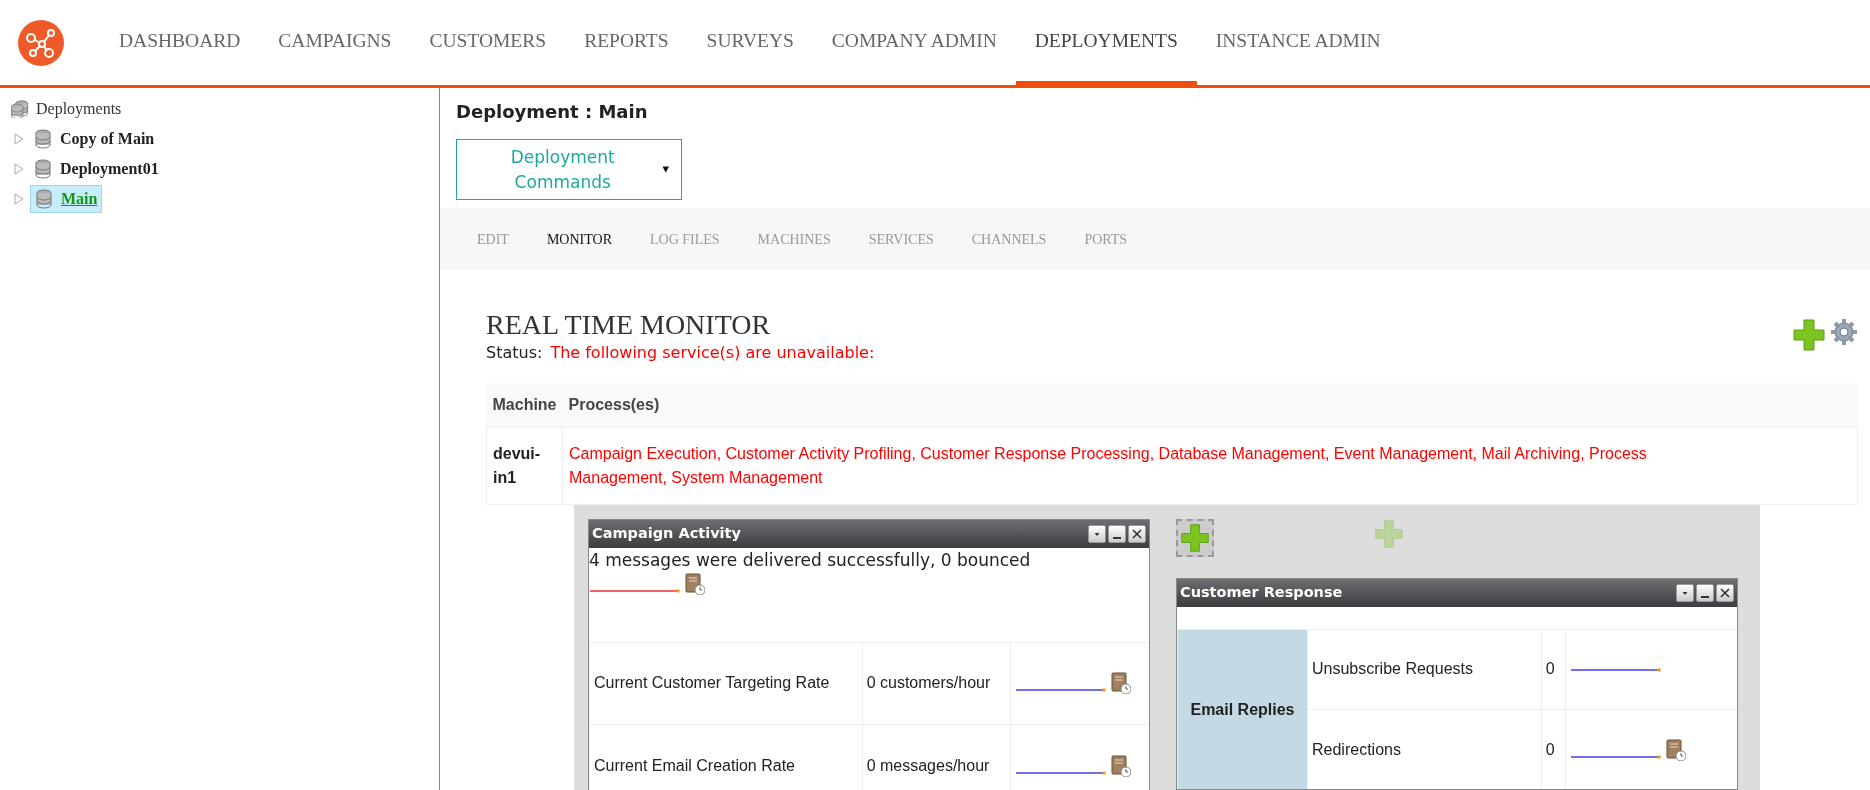 Image resolution: width=1870 pixels, height=790 pixels. Describe the element at coordinates (1210, 466) in the screenshot. I see `table-cell: Campaign Execution, Customer Activity Profiling, Customer Response Processing, Database Management, Event Management, Mail Archiving, Process Management, System Management` at that location.